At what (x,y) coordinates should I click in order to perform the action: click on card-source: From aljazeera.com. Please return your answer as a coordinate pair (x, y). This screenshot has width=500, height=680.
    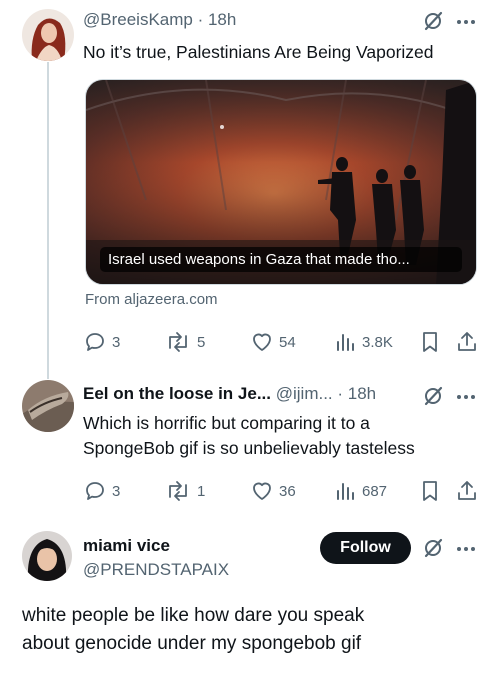
    Looking at the image, I should click on (151, 299).